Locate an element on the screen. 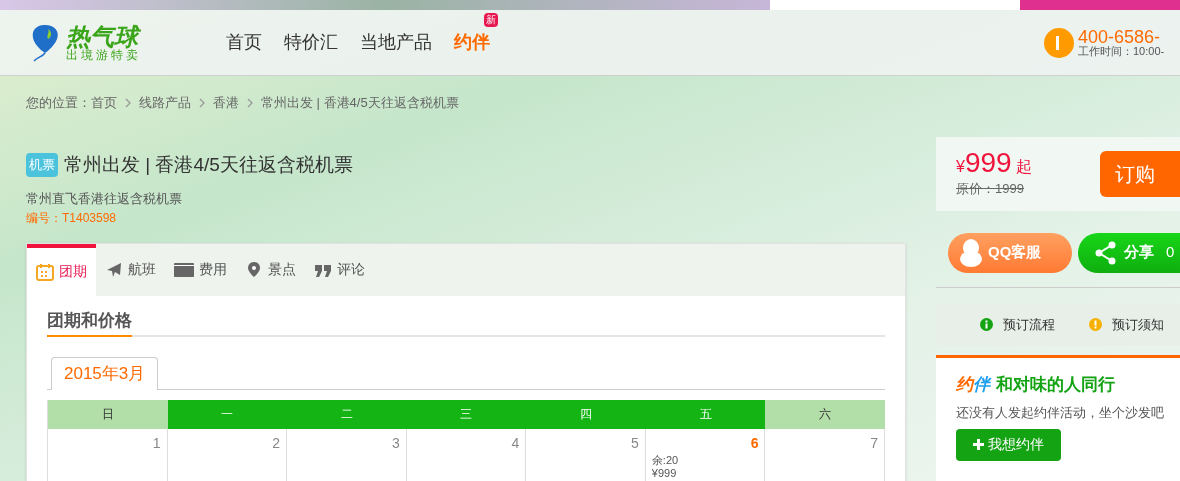 The width and height of the screenshot is (1180, 481). weekday-header: 一 is located at coordinates (227, 414).